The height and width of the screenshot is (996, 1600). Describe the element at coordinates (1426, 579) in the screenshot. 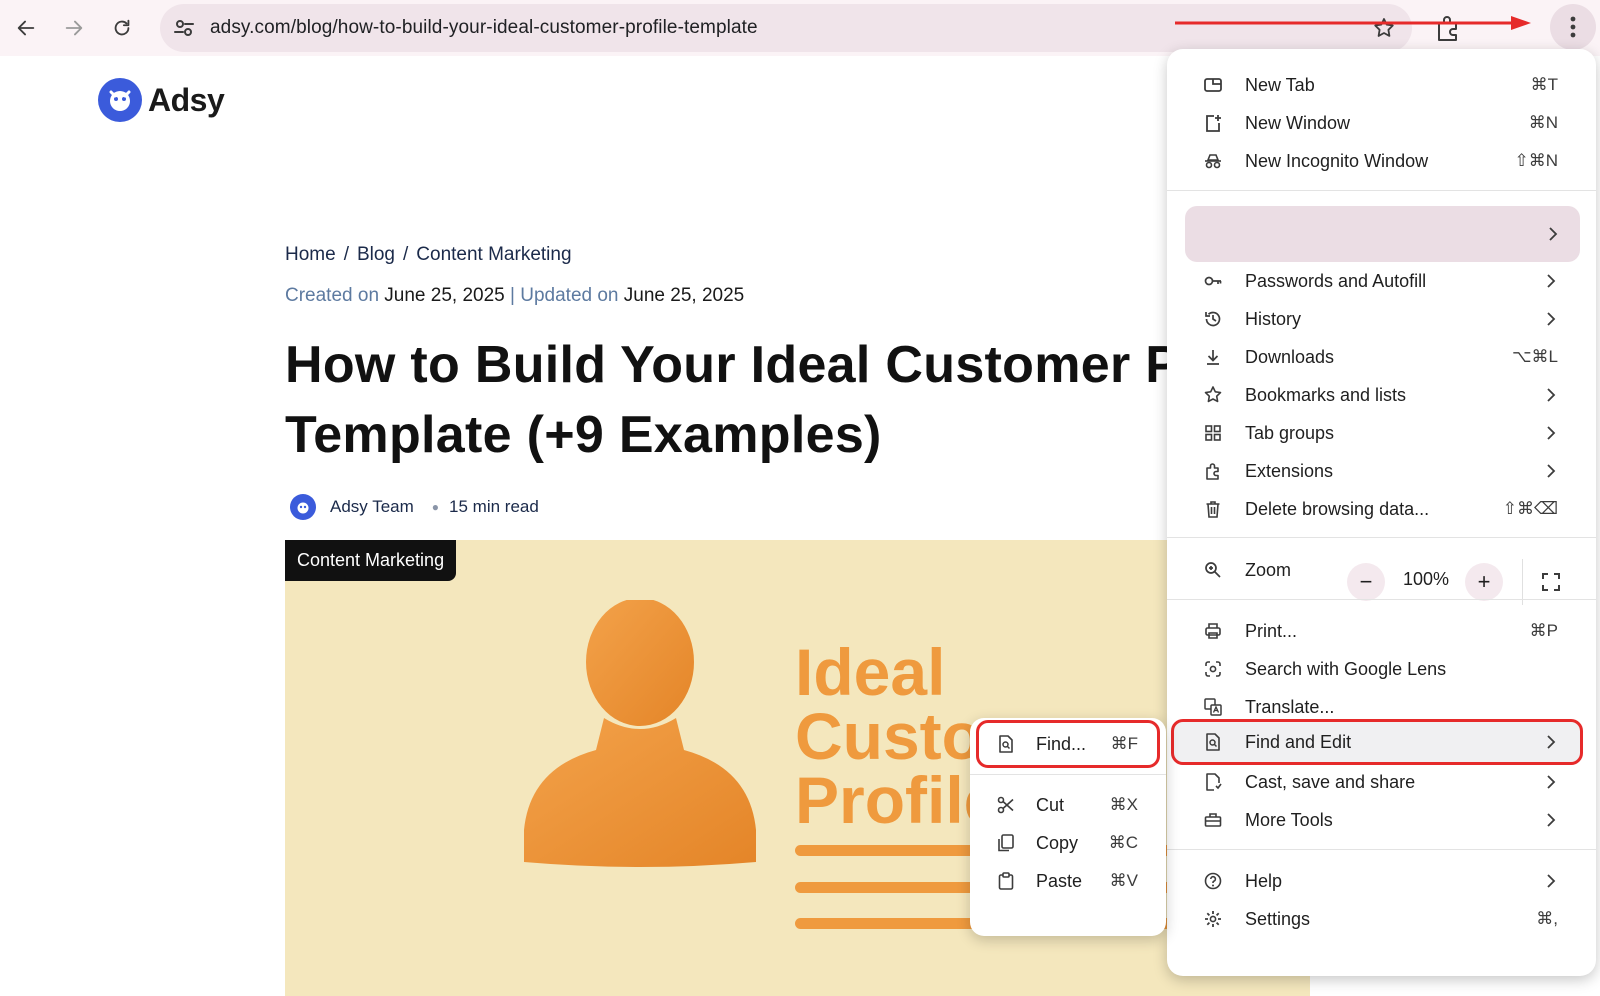

I see `zoom-level: 100%` at that location.